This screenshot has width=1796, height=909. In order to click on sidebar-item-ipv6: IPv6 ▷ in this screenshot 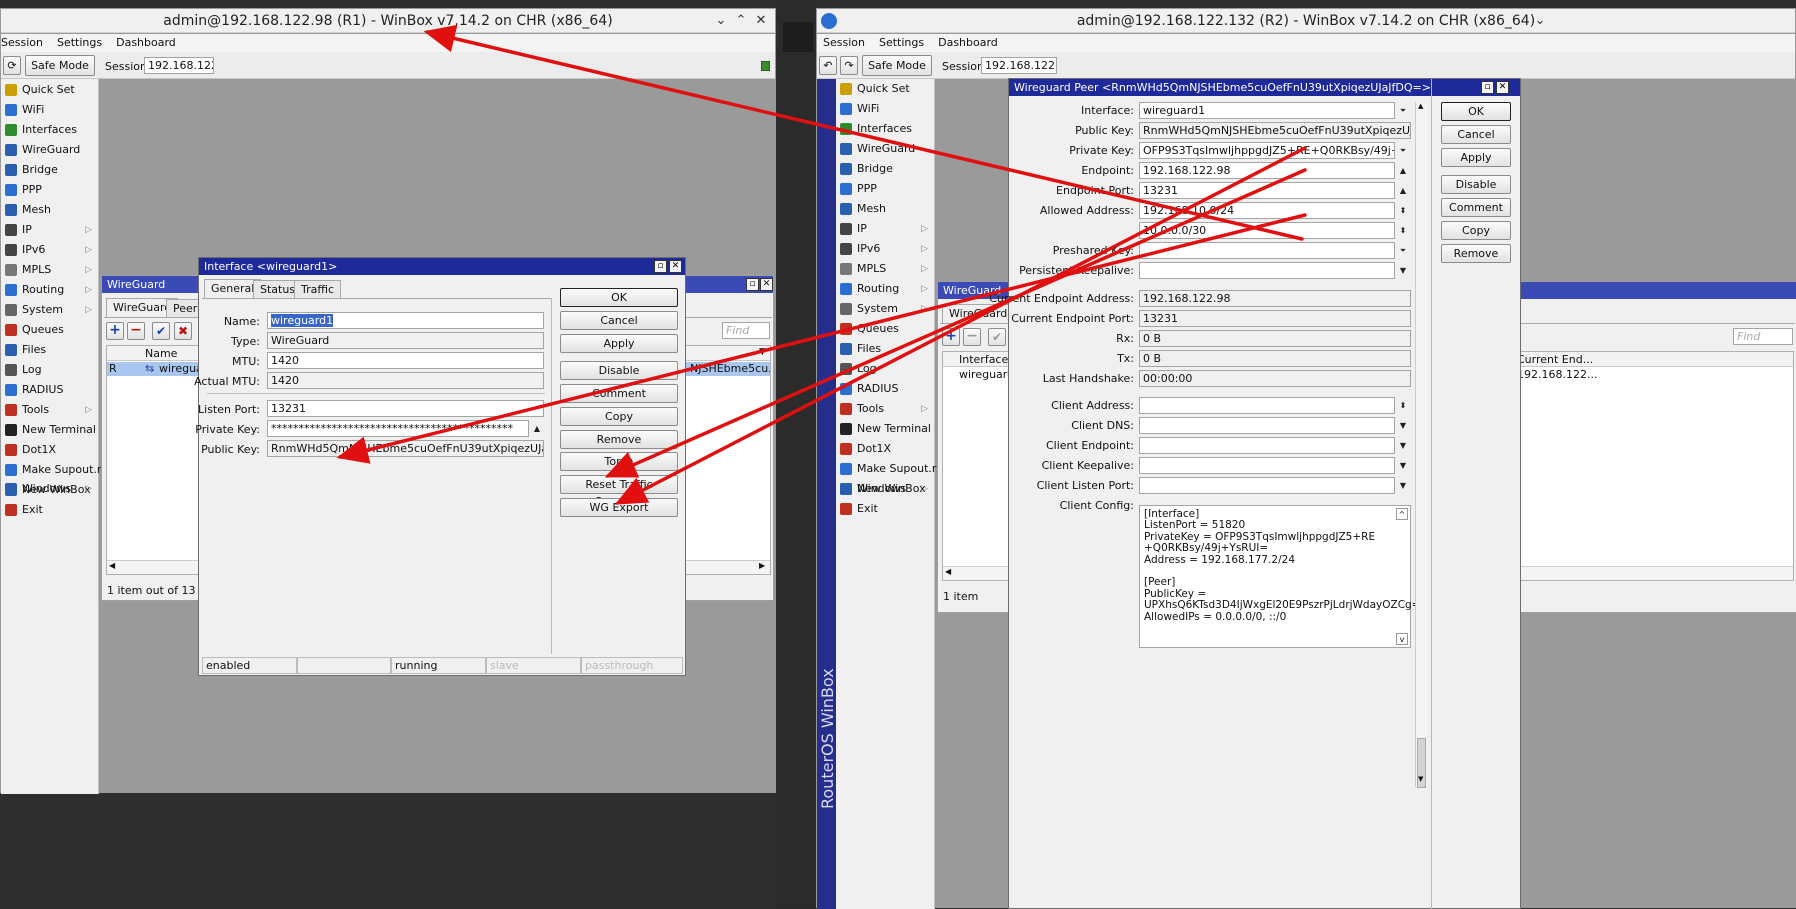, I will do `click(49, 250)`.